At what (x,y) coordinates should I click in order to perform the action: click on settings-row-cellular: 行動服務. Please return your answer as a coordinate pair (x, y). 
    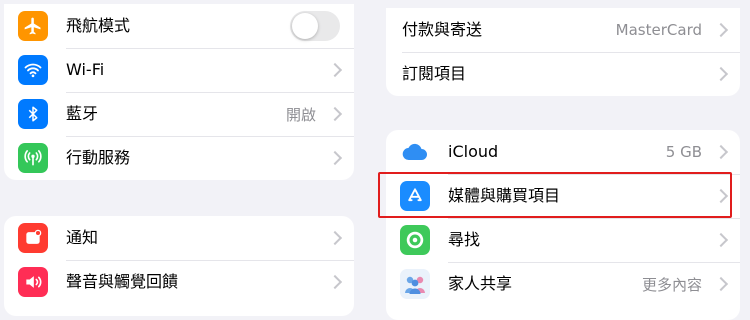
    Looking at the image, I should click on (179, 158).